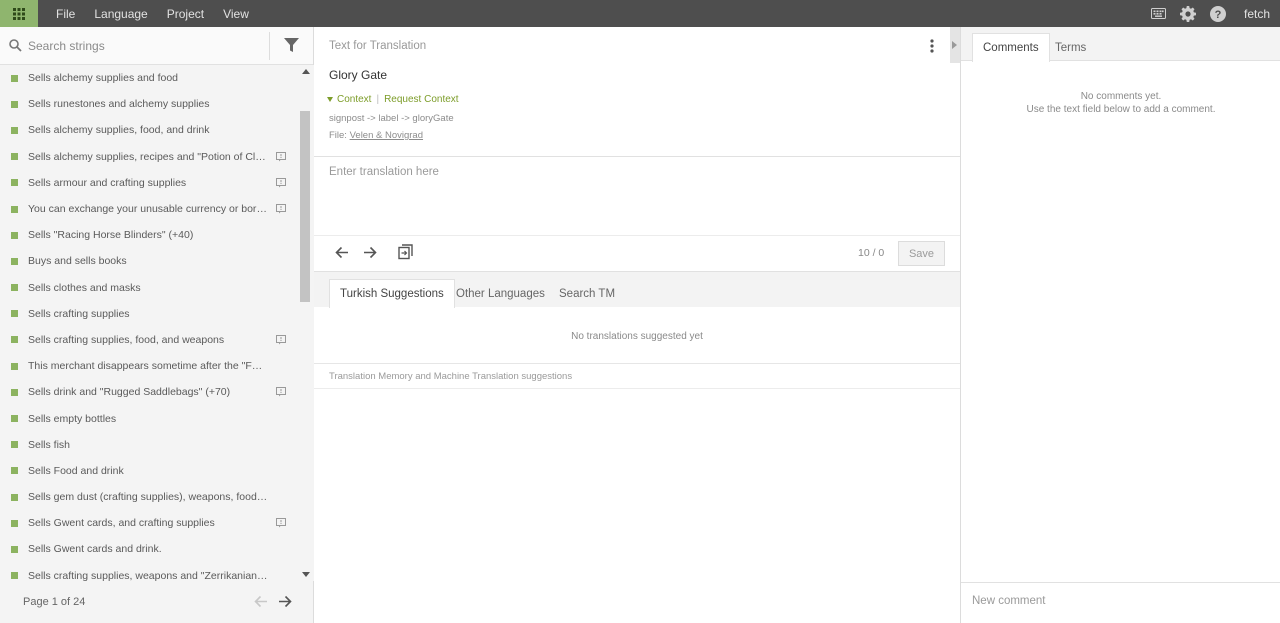 The image size is (1280, 623). I want to click on context-toggle-icon, so click(330, 99).